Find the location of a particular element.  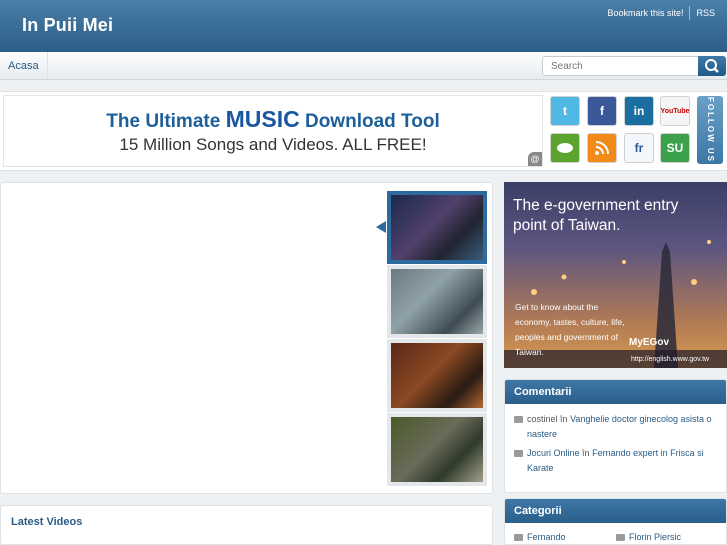

myegov-logo: MyEGov is located at coordinates (649, 342).